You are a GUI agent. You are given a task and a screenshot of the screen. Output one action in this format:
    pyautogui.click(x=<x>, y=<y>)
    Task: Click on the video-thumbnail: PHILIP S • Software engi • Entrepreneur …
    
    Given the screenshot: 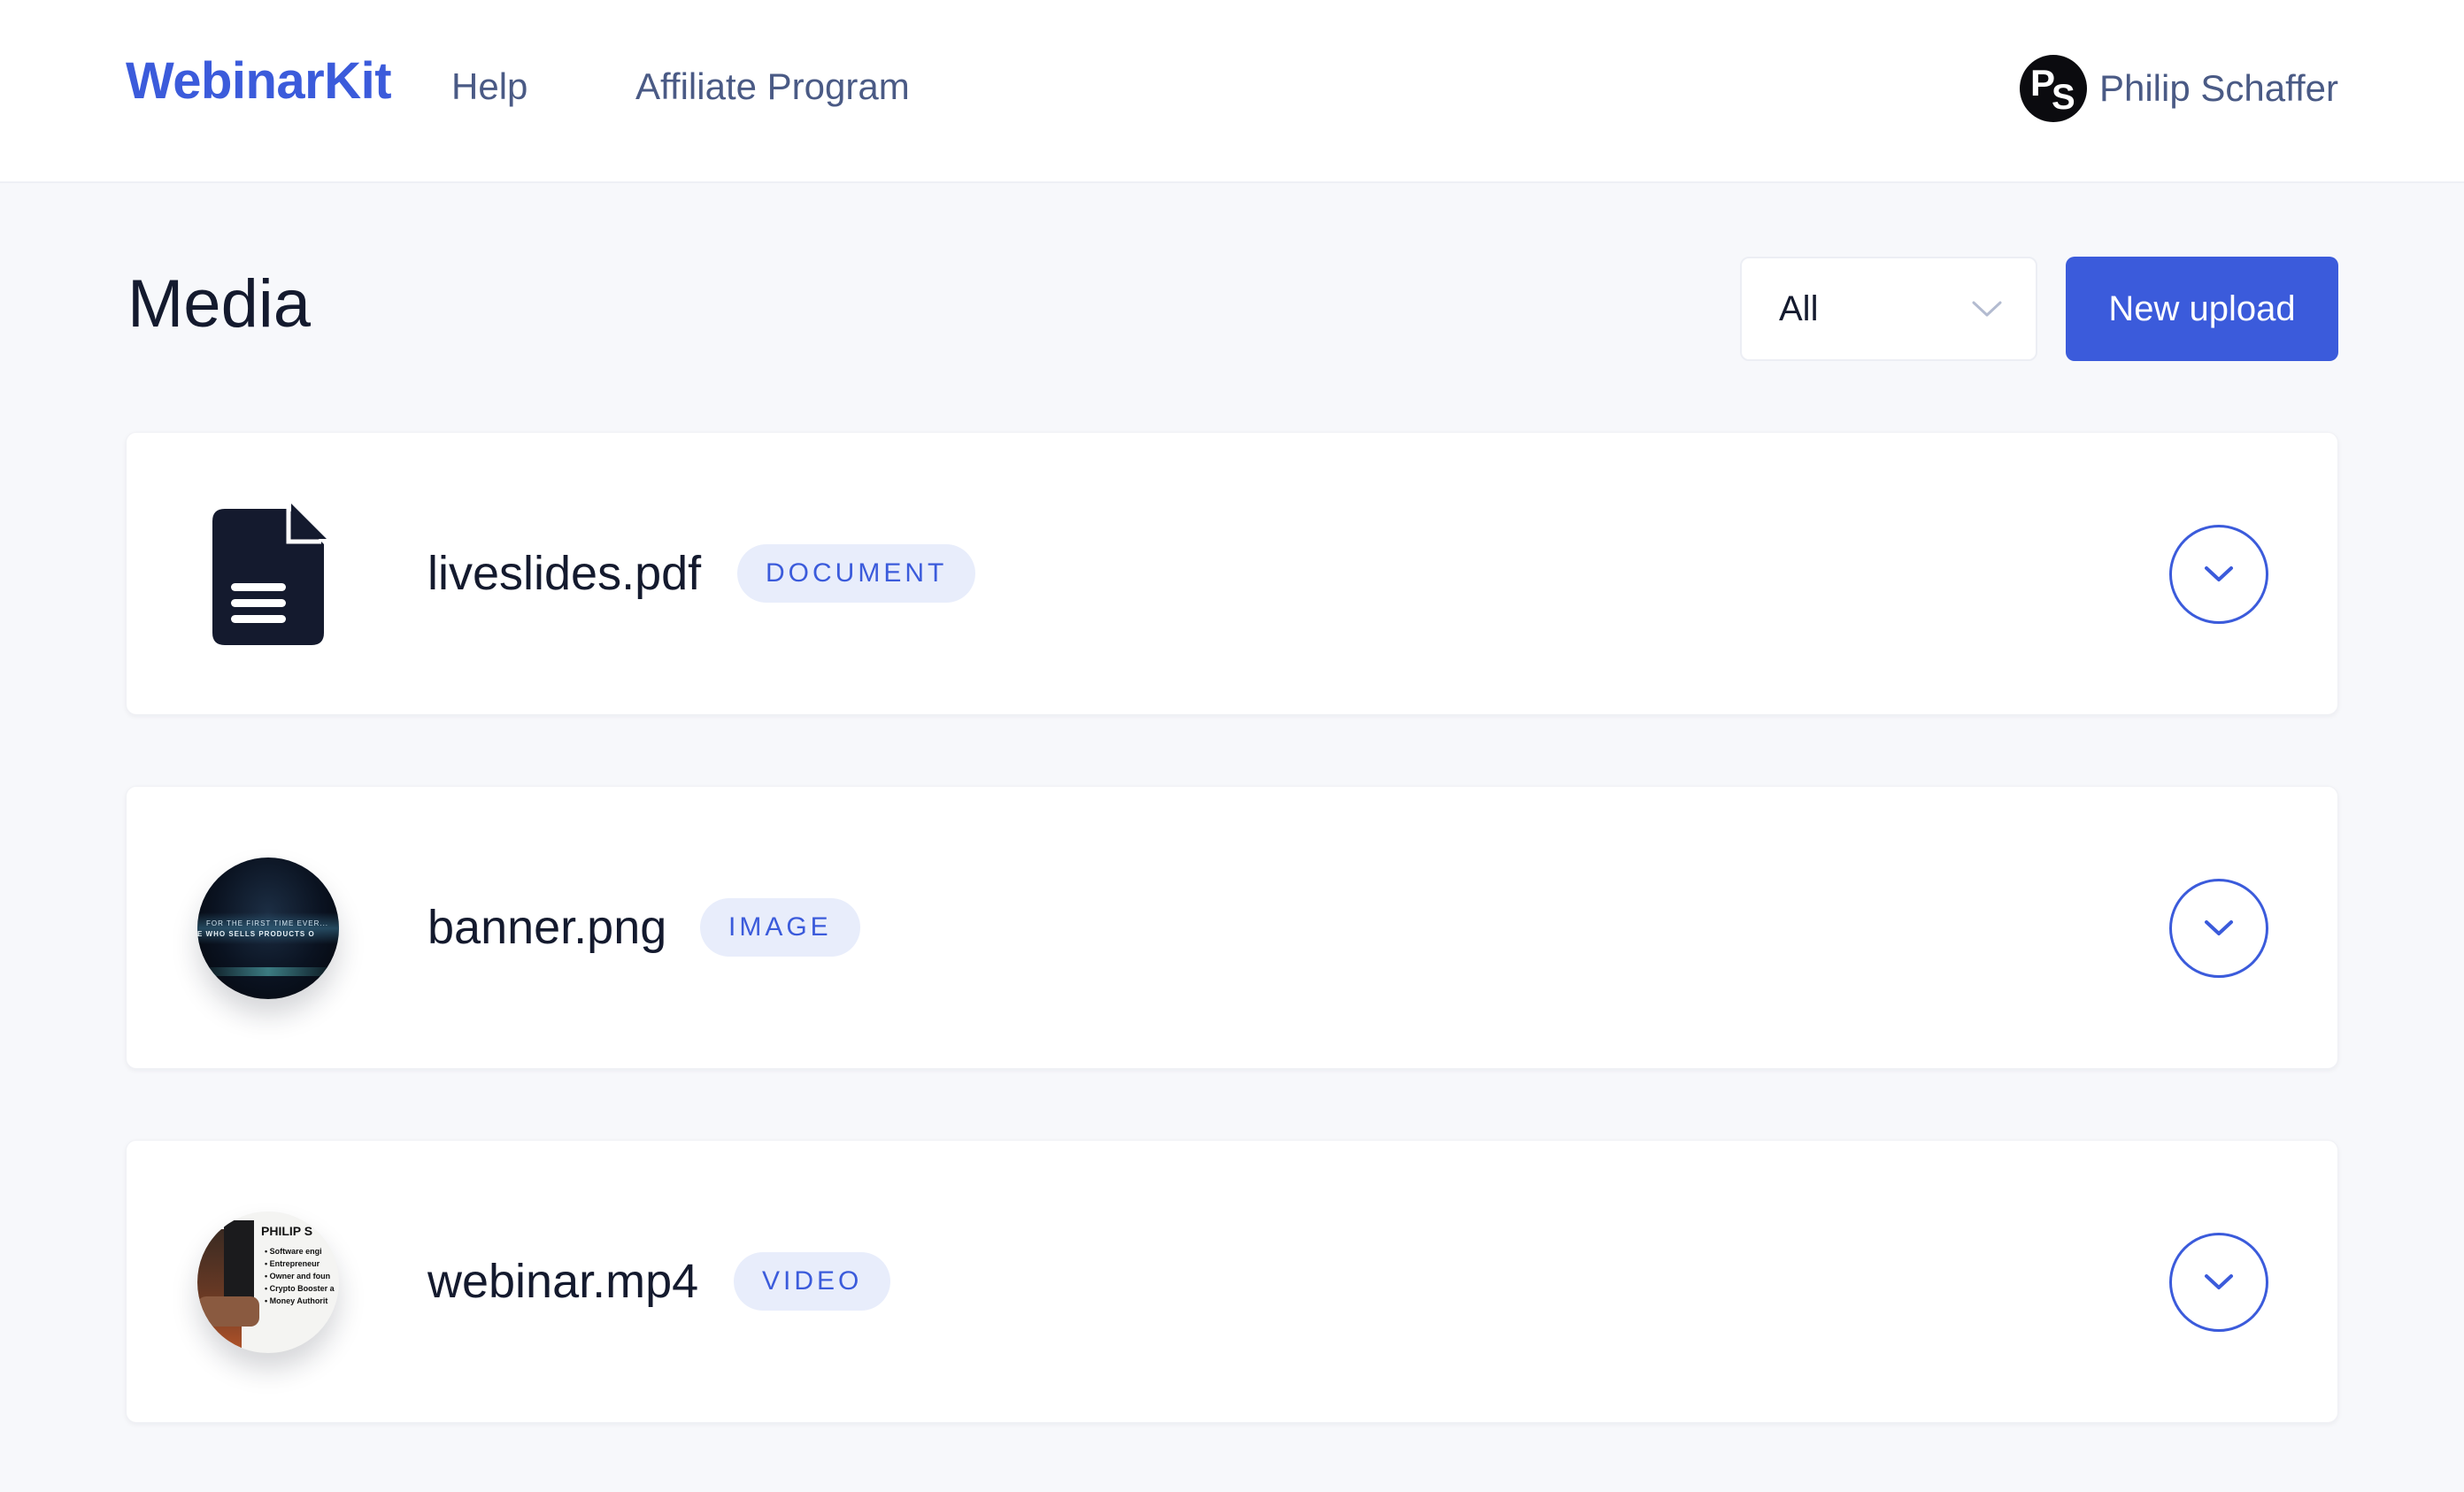 What is the action you would take?
    pyautogui.click(x=268, y=1282)
    